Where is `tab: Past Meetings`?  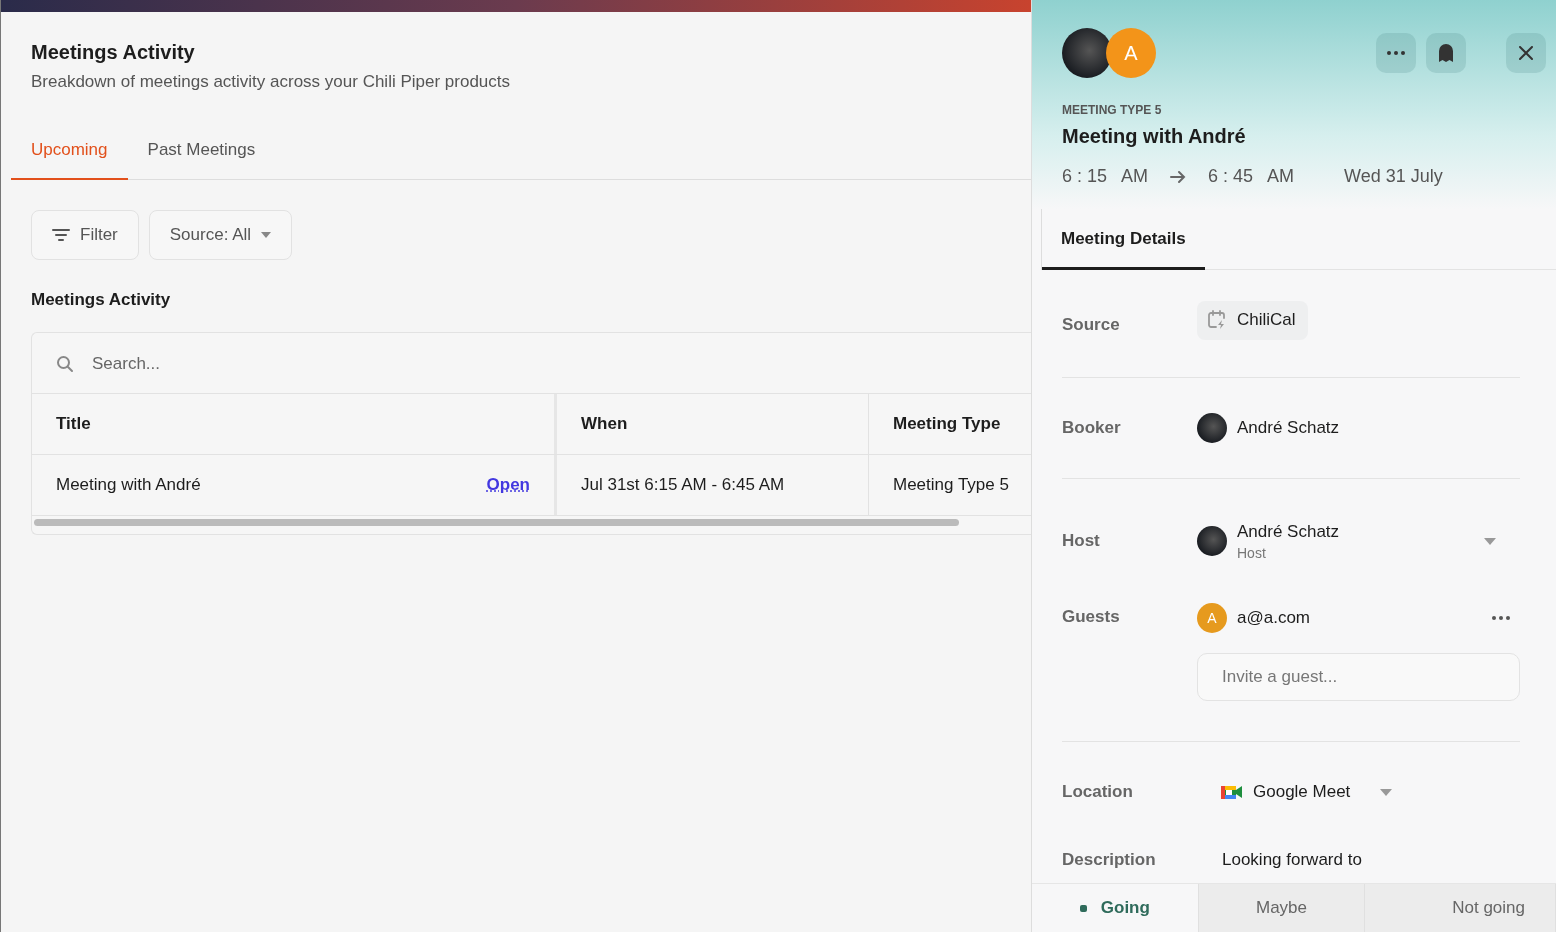
tab: Past Meetings is located at coordinates (201, 160).